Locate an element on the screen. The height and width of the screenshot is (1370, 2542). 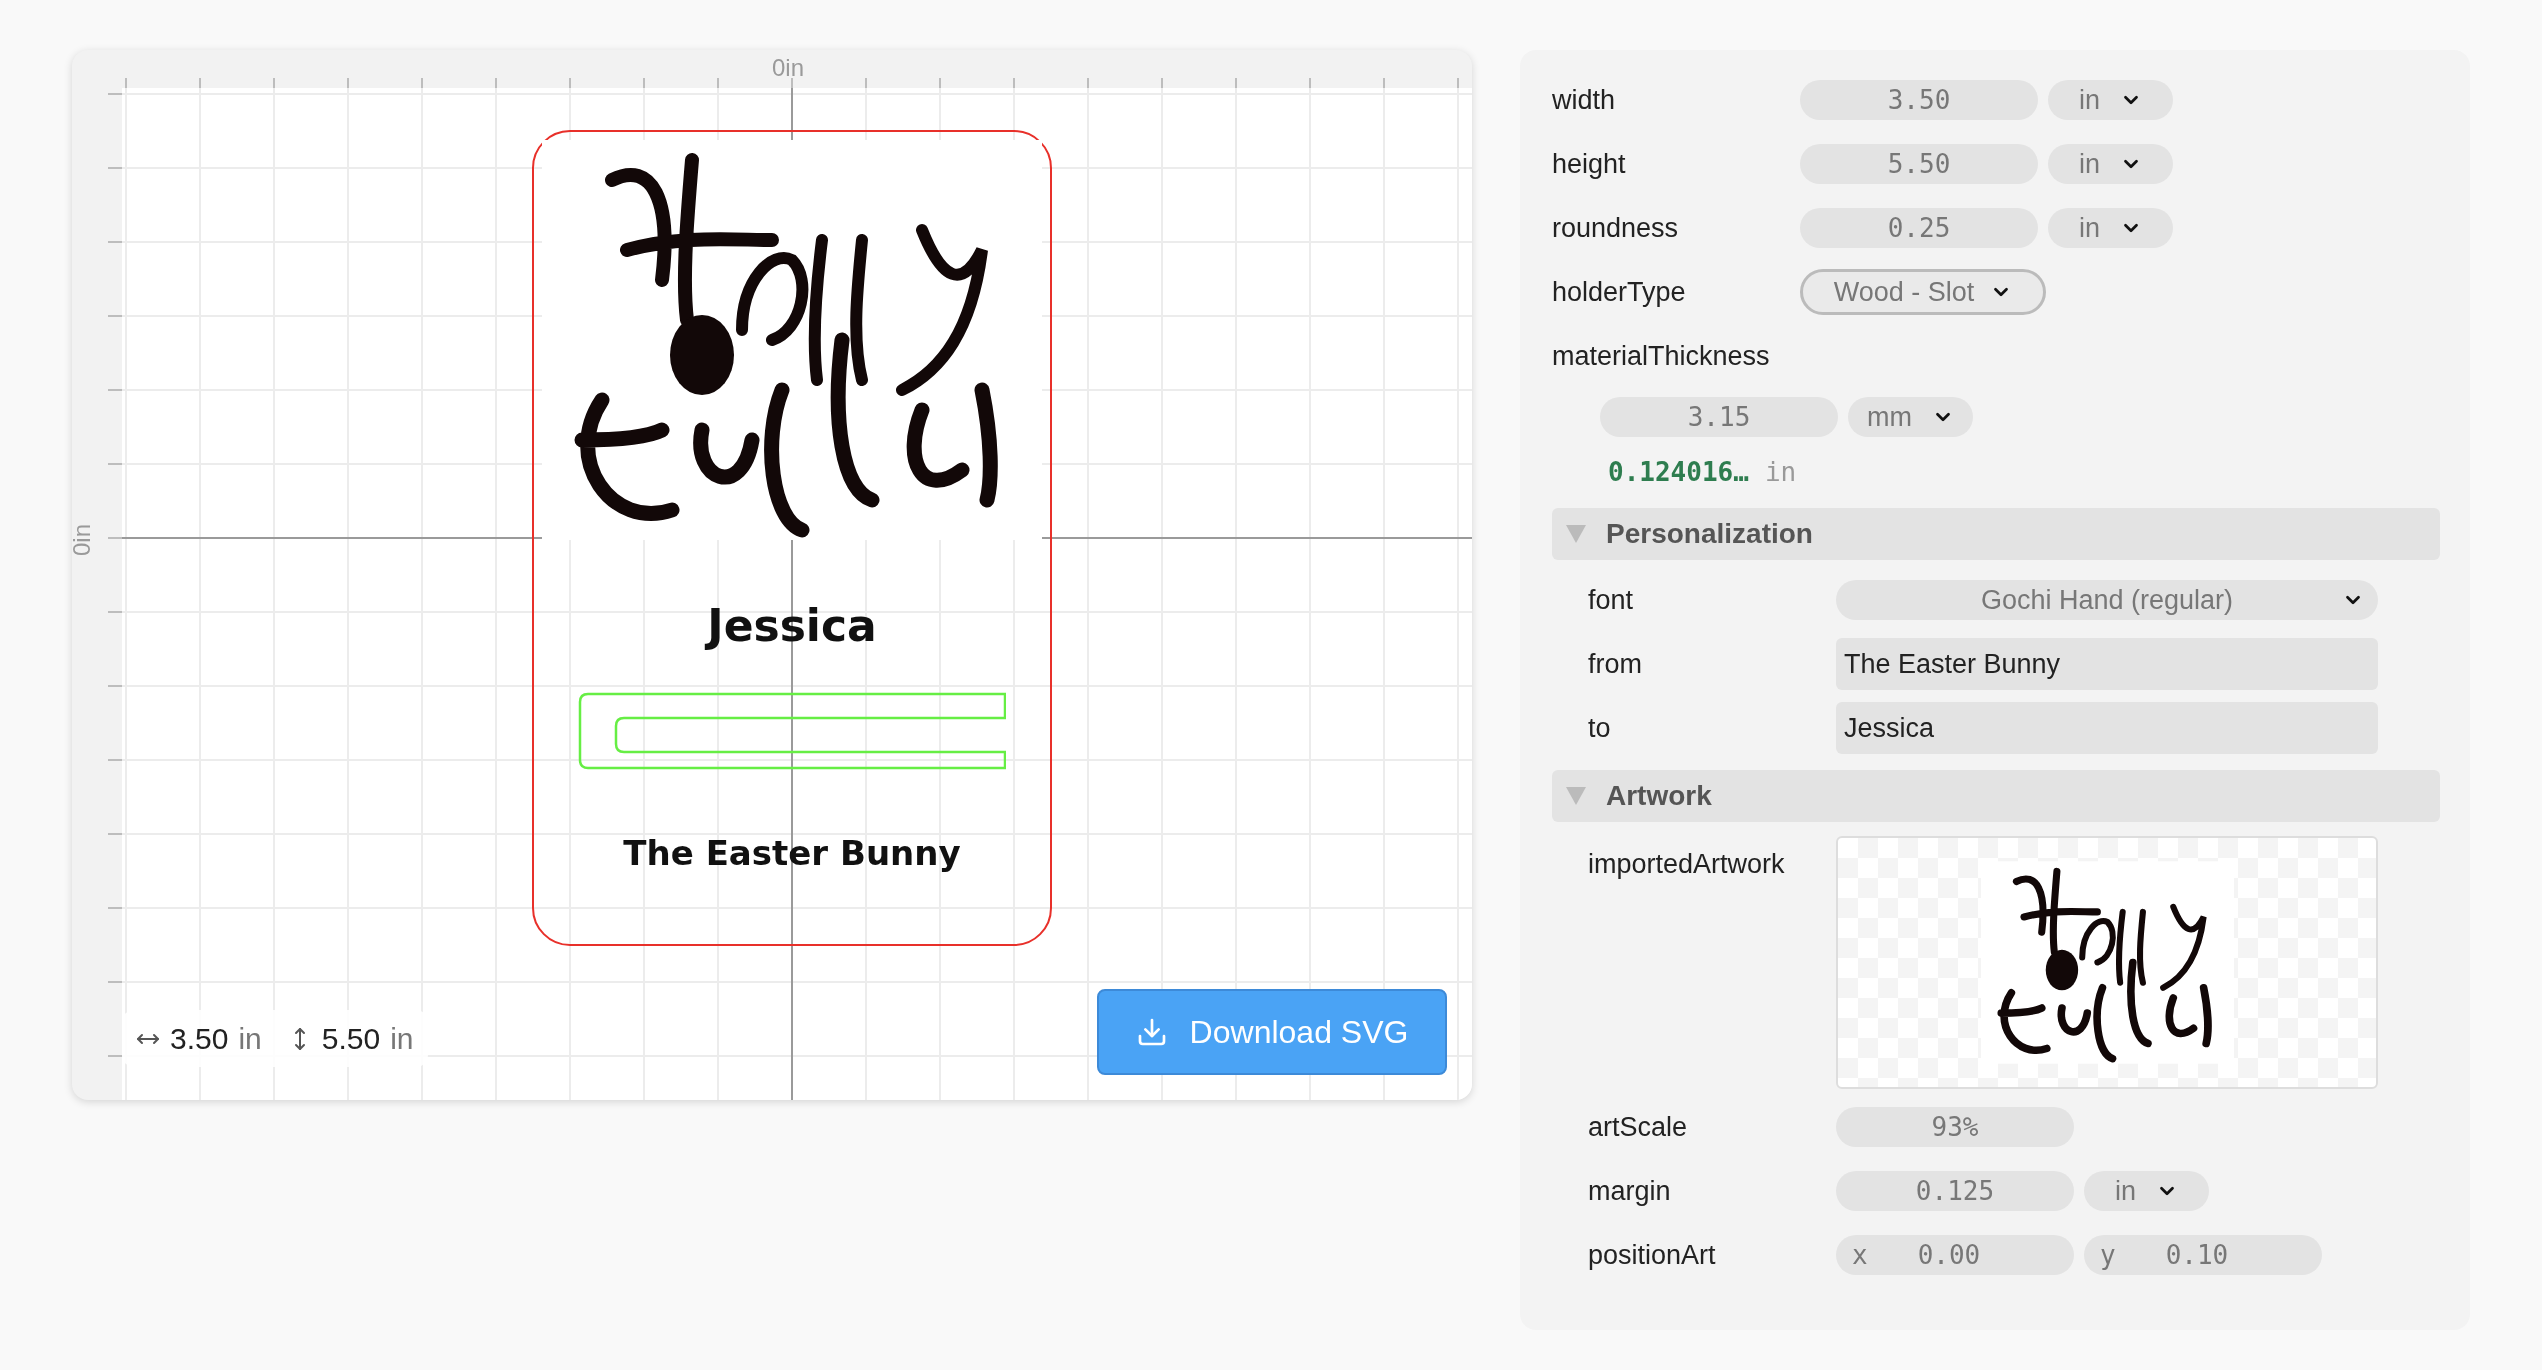
section-header: Personalization is located at coordinates (1996, 534).